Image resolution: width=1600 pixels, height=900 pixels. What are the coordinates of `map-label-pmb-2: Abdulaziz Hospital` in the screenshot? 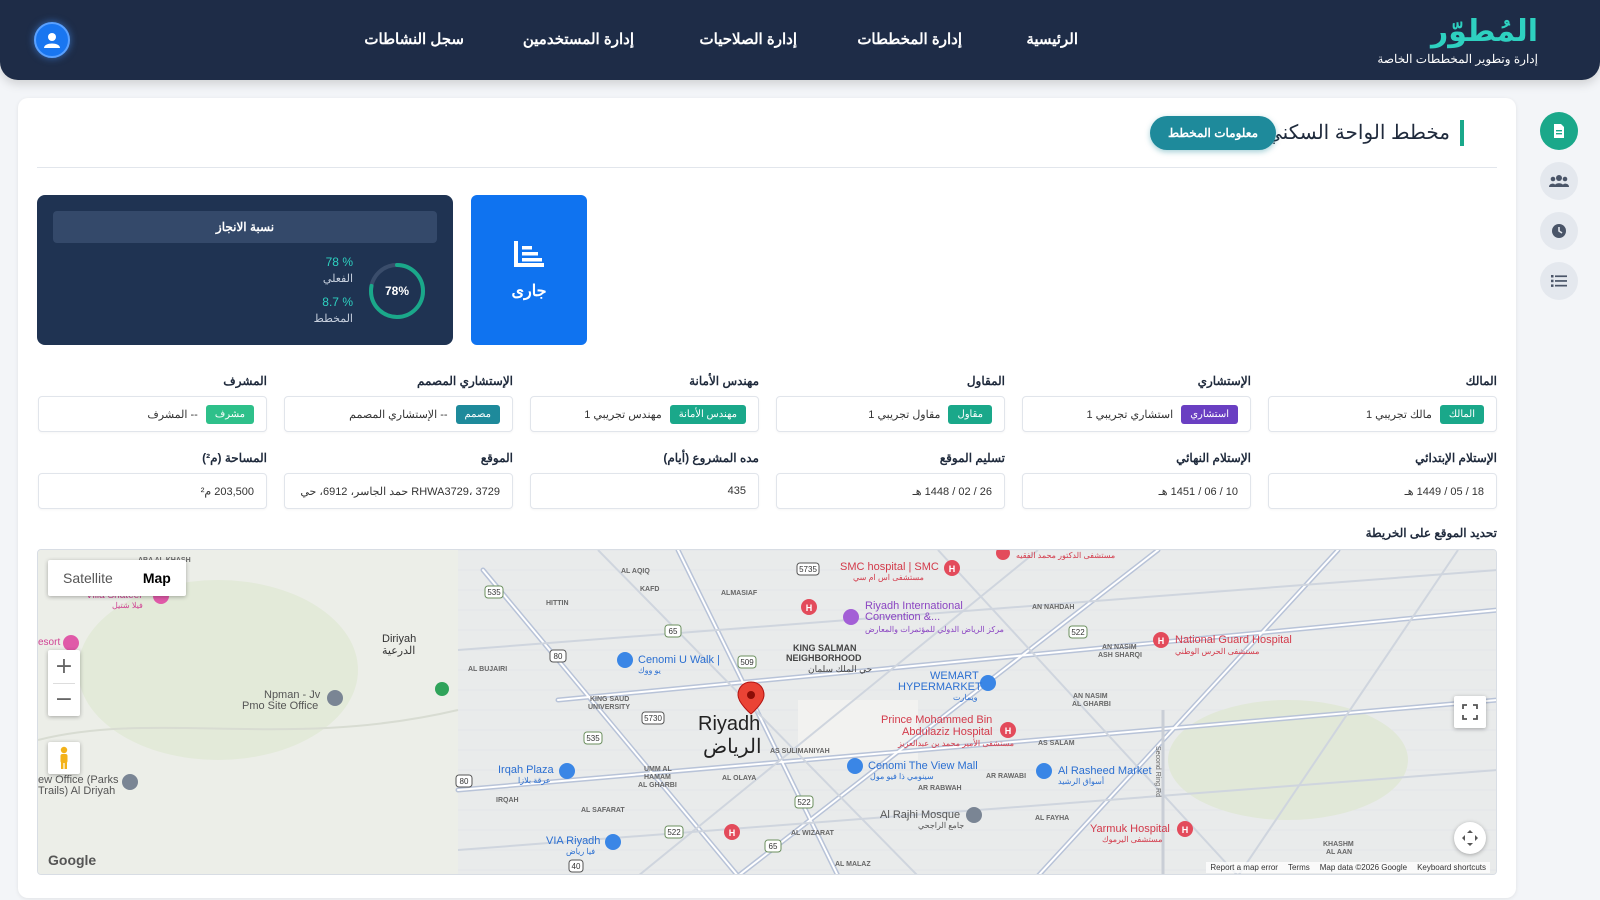 It's located at (947, 732).